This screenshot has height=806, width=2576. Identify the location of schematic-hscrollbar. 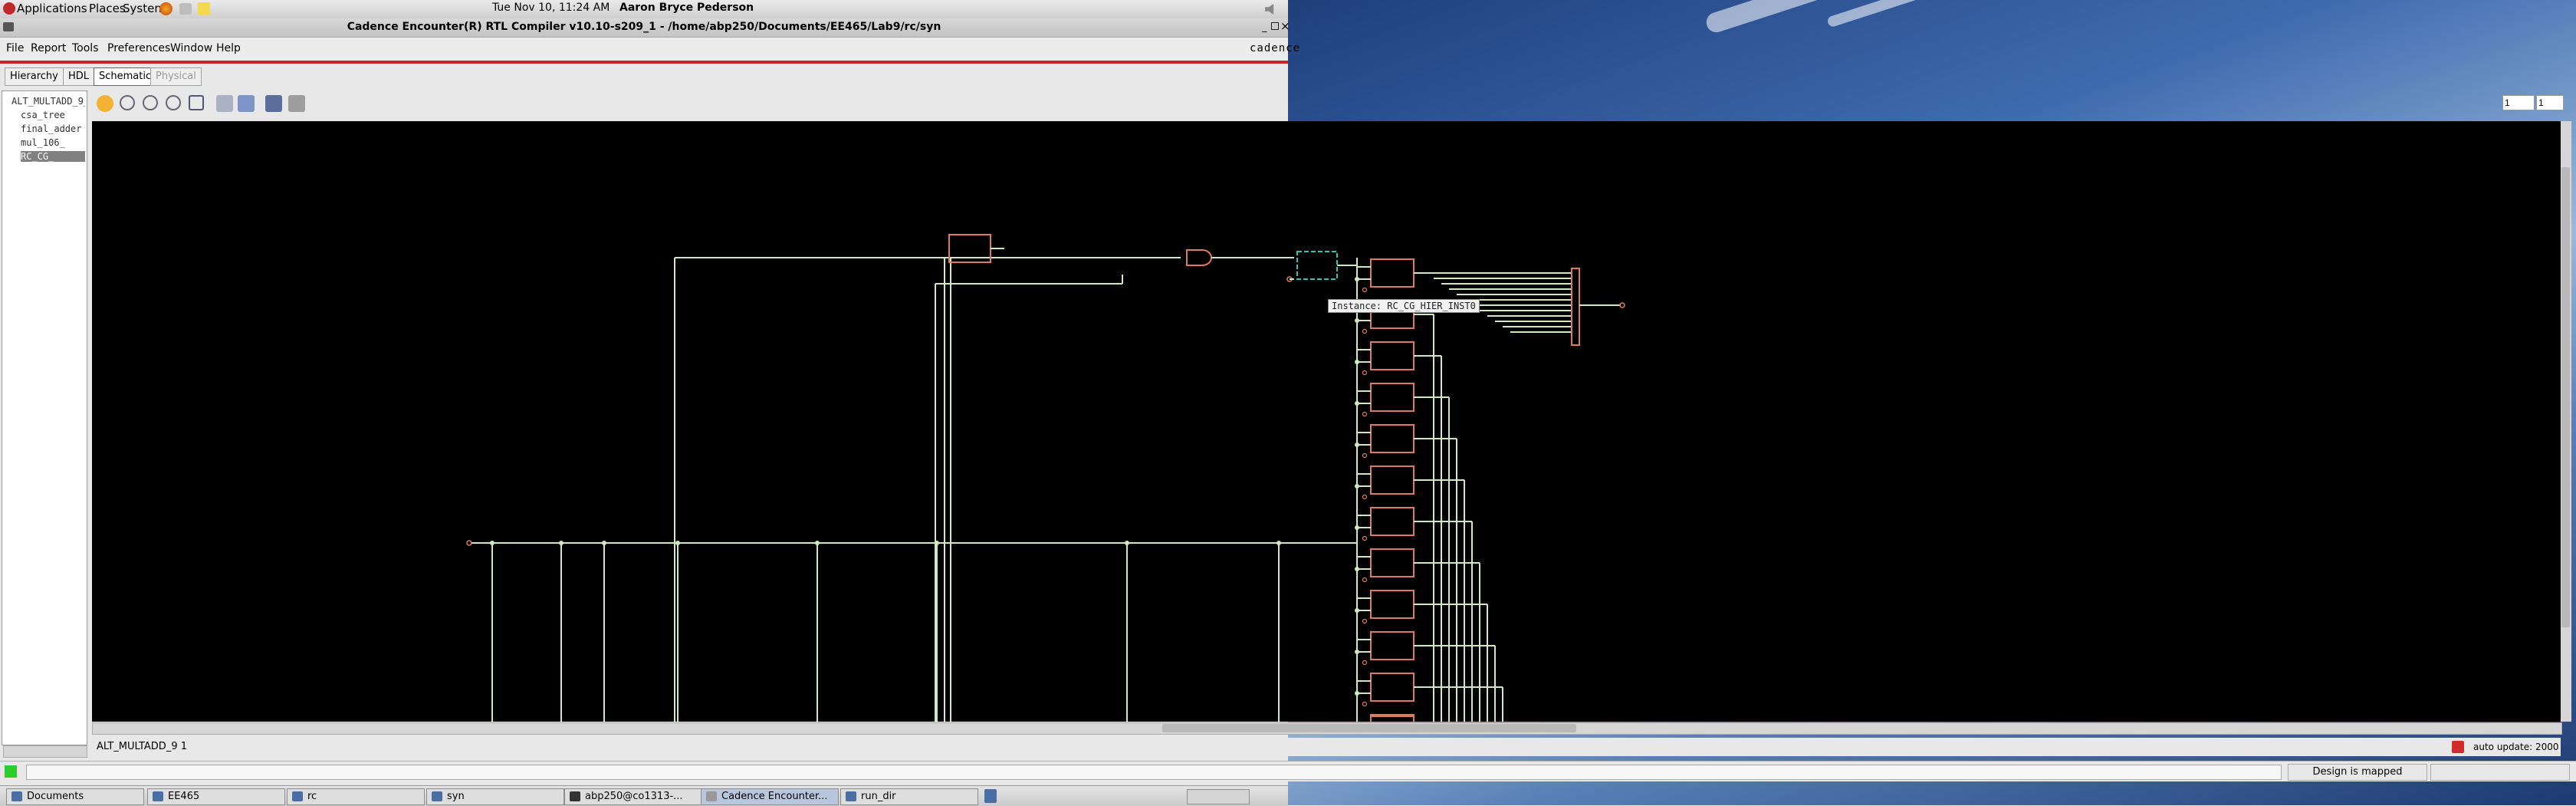
(1327, 729).